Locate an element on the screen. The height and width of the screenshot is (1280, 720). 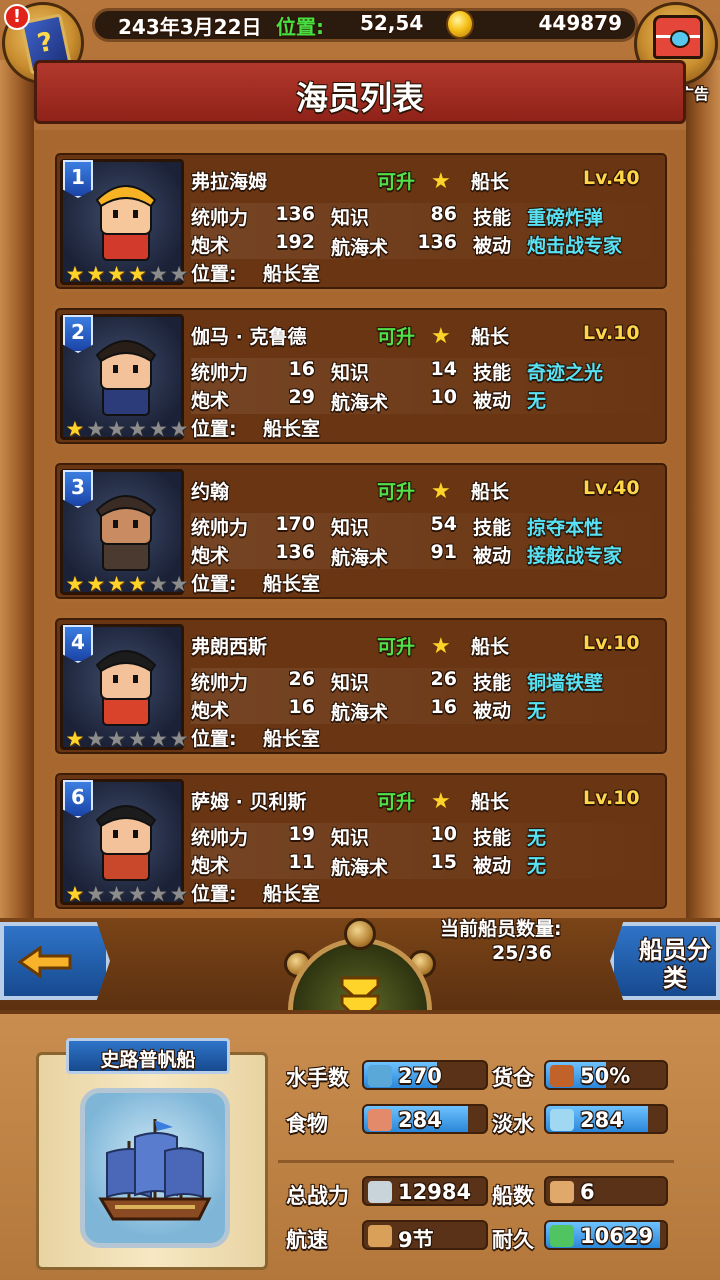
crew-name: 弗朗西斯 is located at coordinates (229, 647).